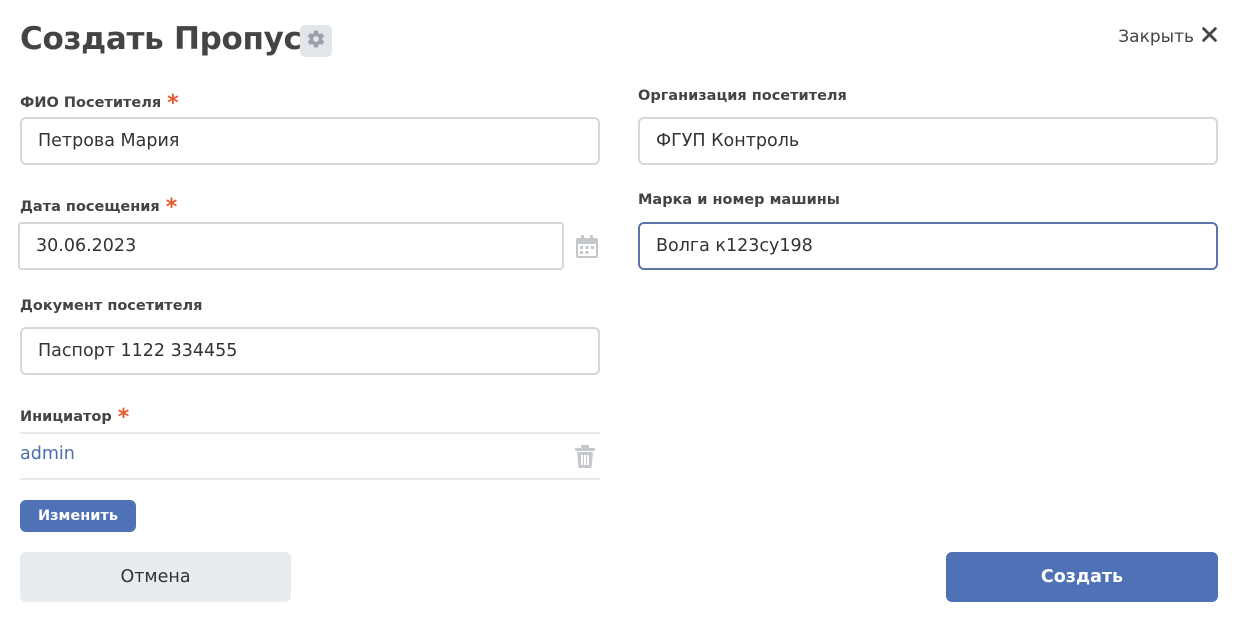  Describe the element at coordinates (1082, 577) in the screenshot. I see `create-button: Создать` at that location.